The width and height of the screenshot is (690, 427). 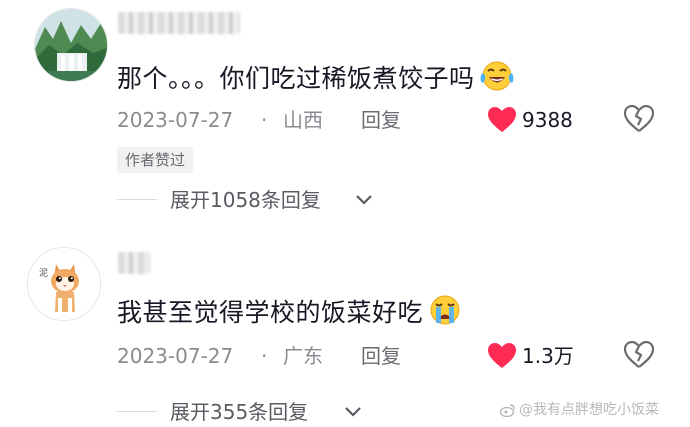 What do you see at coordinates (43, 273) in the screenshot?
I see `avatar-mark: 泥` at bounding box center [43, 273].